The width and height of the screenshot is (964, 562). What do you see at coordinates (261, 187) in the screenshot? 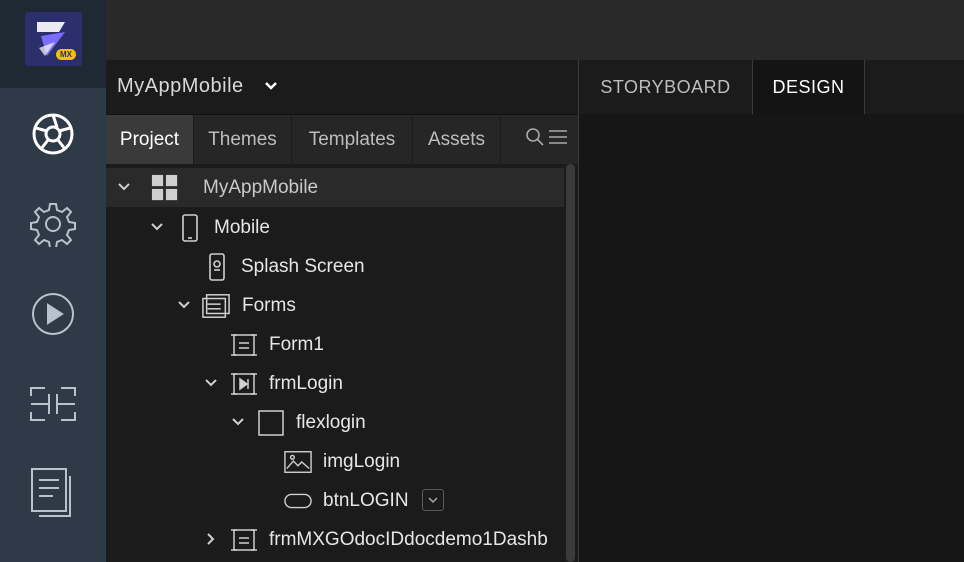
I see `tree-label-root: MyAppMobile` at bounding box center [261, 187].